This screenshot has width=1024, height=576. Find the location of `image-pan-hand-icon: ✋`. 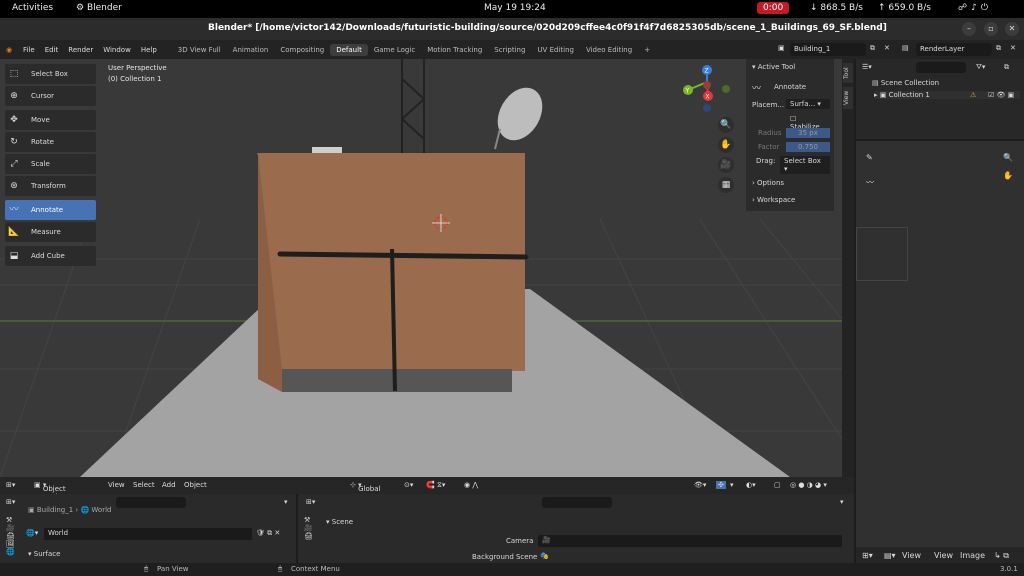

image-pan-hand-icon: ✋ is located at coordinates (1008, 175).